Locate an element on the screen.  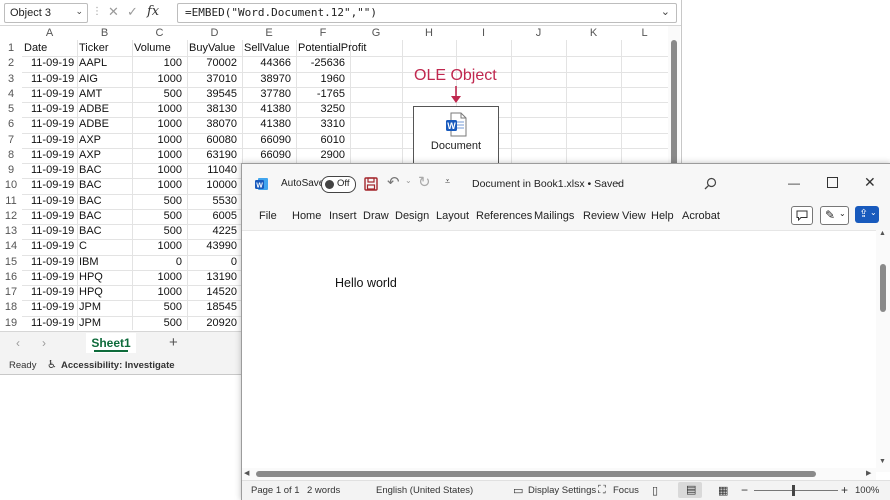
tab-insert: Insert is located at coordinates (343, 216).